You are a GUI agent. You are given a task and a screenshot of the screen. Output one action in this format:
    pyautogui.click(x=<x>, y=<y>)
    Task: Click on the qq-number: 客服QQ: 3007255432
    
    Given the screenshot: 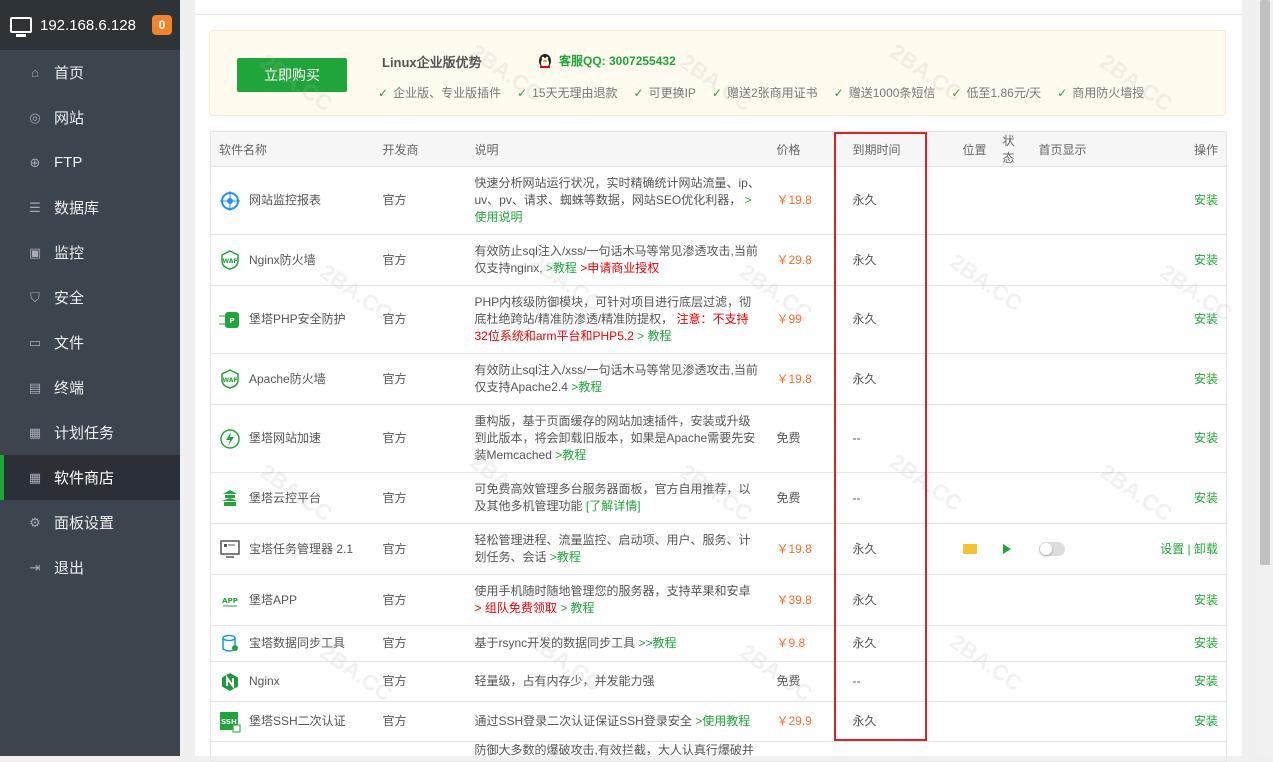 What is the action you would take?
    pyautogui.click(x=617, y=61)
    